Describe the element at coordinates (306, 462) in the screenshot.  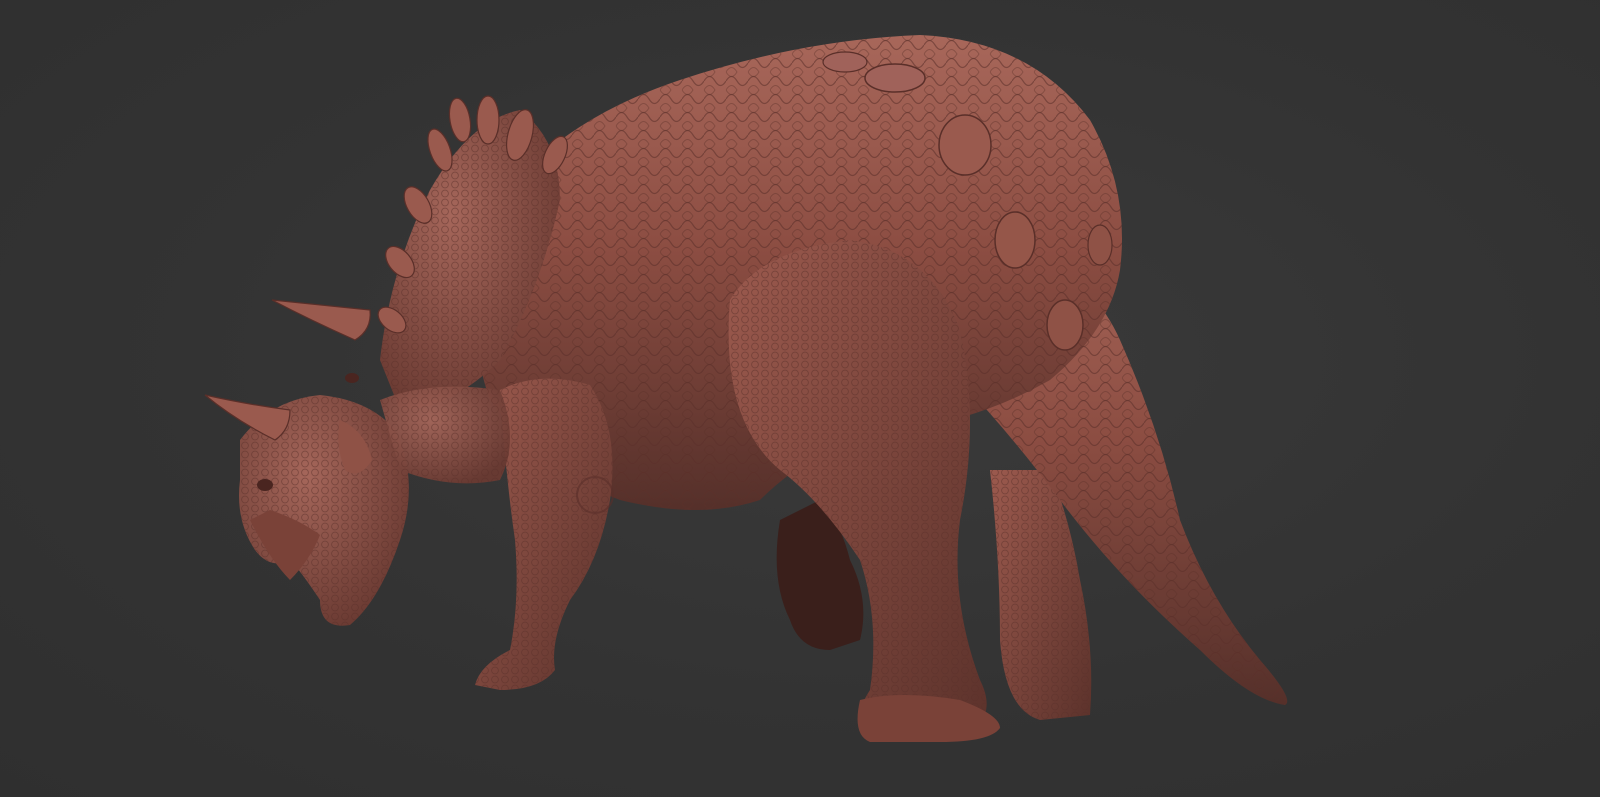
I see `head` at that location.